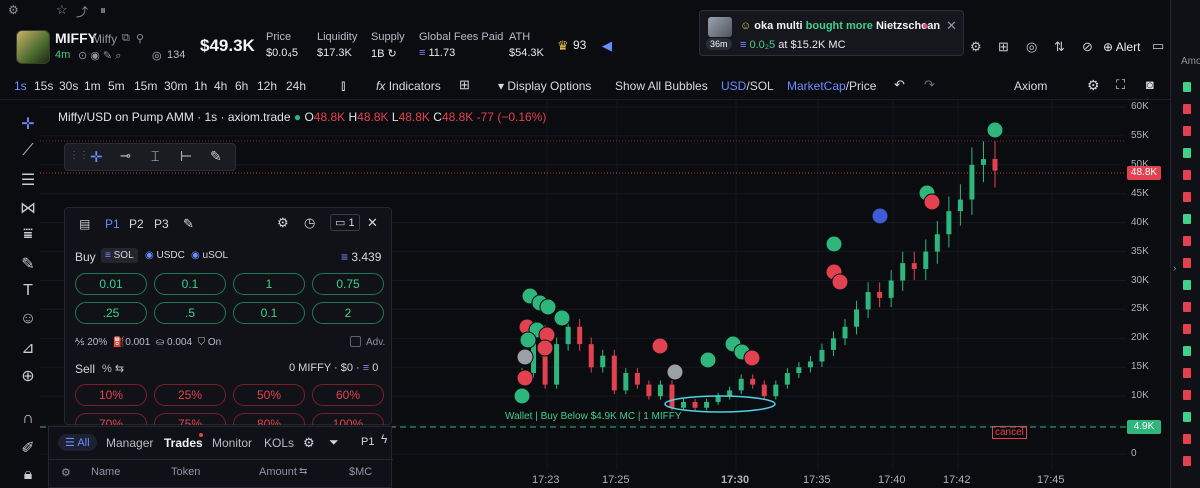  What do you see at coordinates (269, 284) in the screenshot?
I see `buy-amount-button: 1` at bounding box center [269, 284].